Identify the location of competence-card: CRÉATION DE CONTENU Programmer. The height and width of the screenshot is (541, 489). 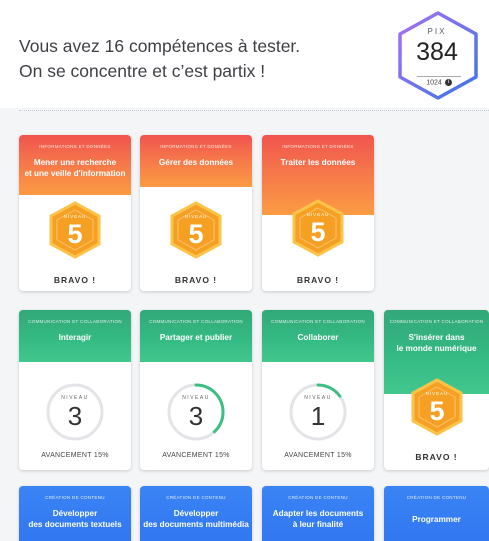
(436, 513).